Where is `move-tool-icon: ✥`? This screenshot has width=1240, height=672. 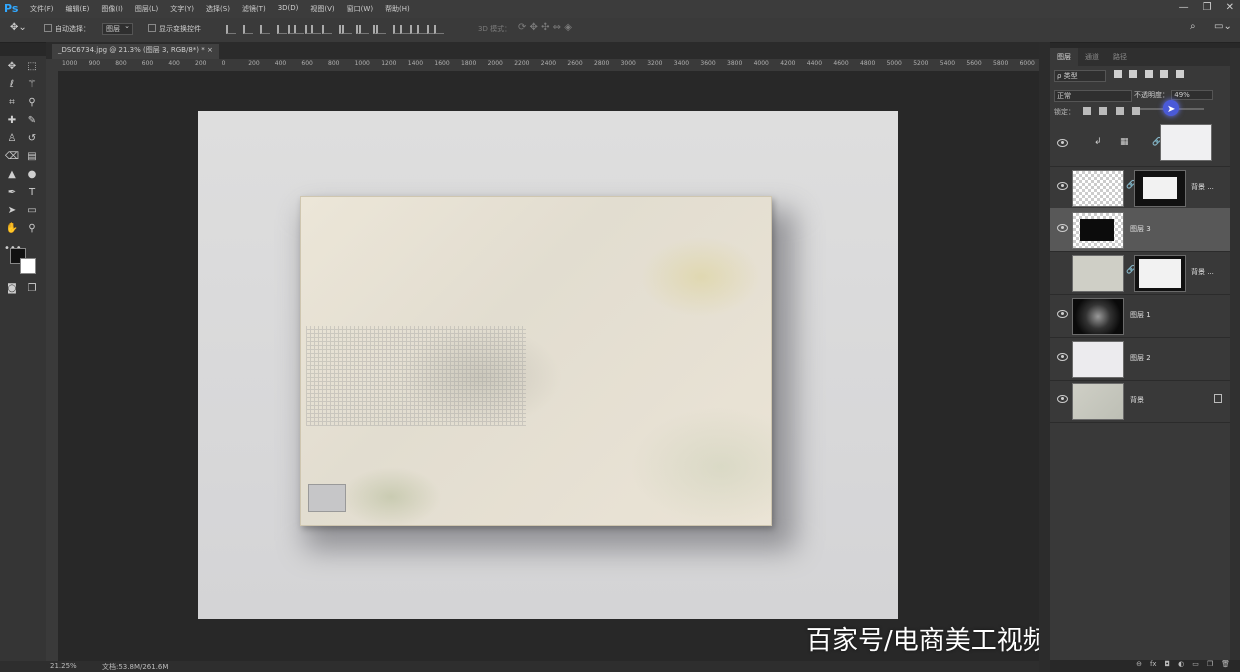 move-tool-icon: ✥ is located at coordinates (12, 67).